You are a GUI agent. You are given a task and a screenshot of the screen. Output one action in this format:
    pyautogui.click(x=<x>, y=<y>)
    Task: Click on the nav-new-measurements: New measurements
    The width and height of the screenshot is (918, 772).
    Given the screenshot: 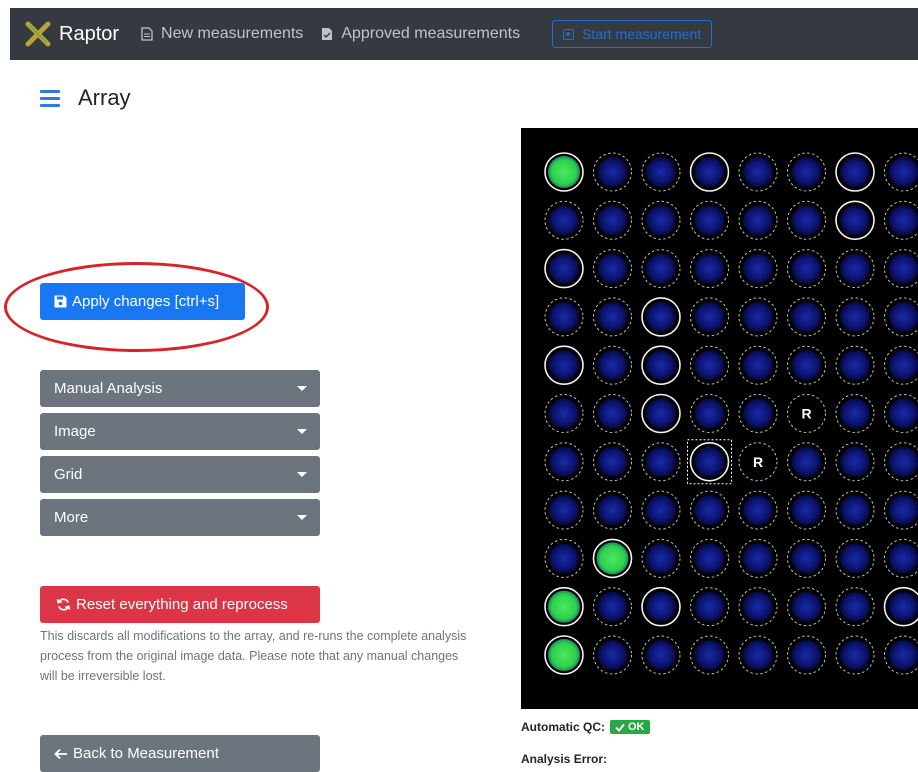 What is the action you would take?
    pyautogui.click(x=222, y=34)
    